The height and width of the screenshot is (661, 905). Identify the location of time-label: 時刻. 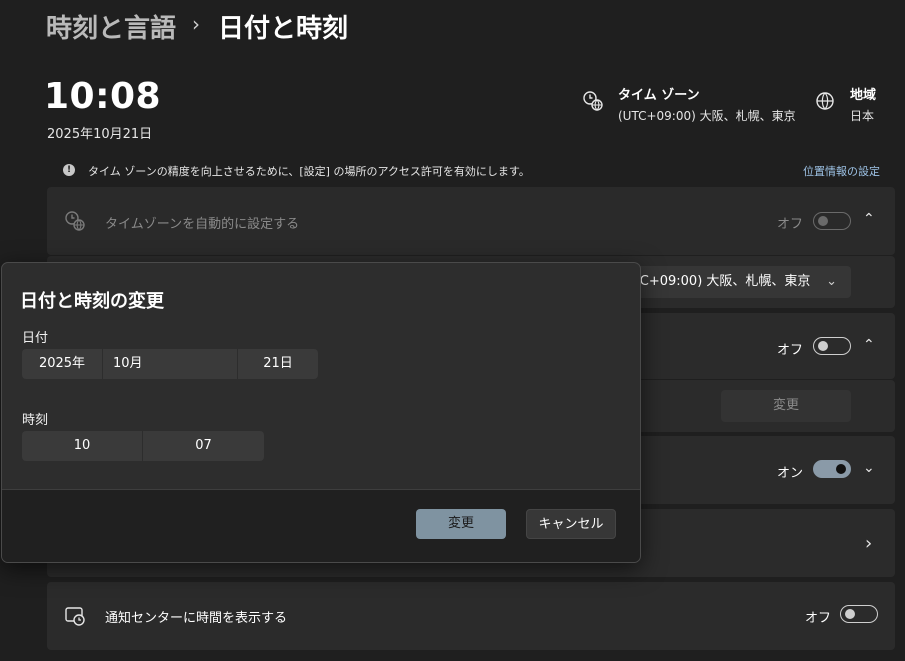
(35, 420).